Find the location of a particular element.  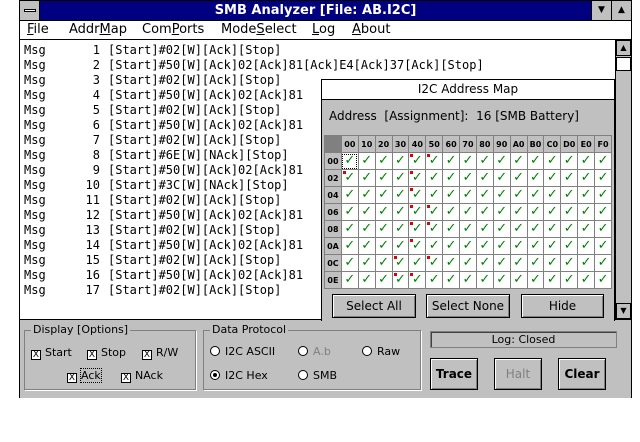

maximize-button: ▲ is located at coordinates (621, 10).